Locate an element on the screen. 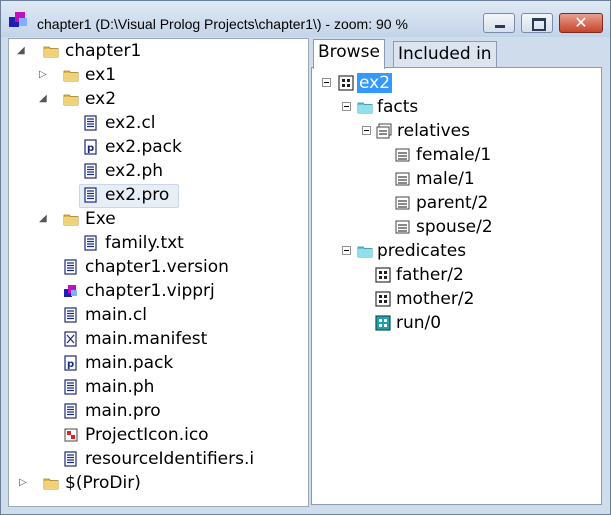 The image size is (611, 515). browse-node-parent: parent/2 is located at coordinates (452, 203).